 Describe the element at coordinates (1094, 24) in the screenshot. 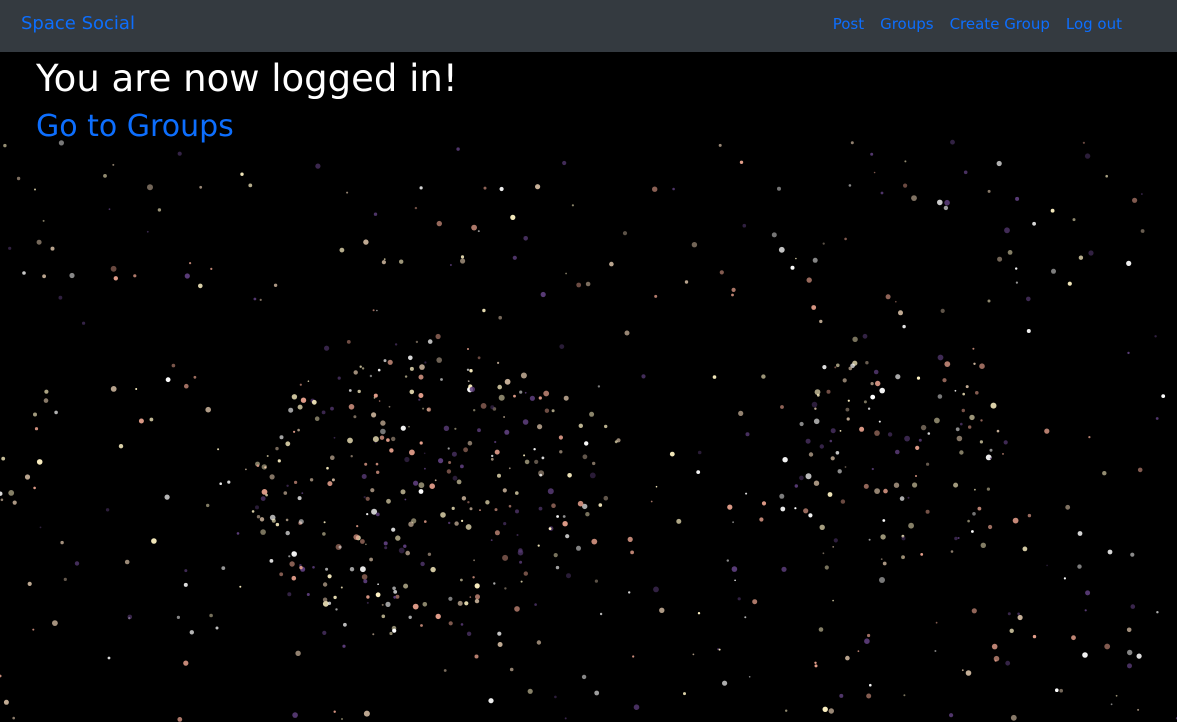

I see `nav-link-log-out: Log out` at that location.